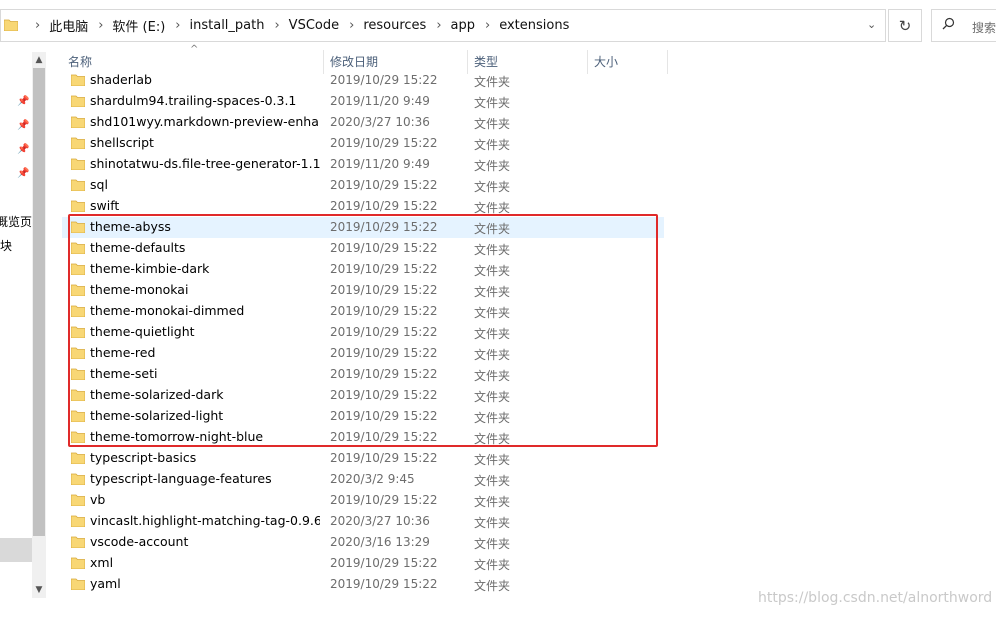  I want to click on breadcrumb-item: 此电脑, so click(68, 25).